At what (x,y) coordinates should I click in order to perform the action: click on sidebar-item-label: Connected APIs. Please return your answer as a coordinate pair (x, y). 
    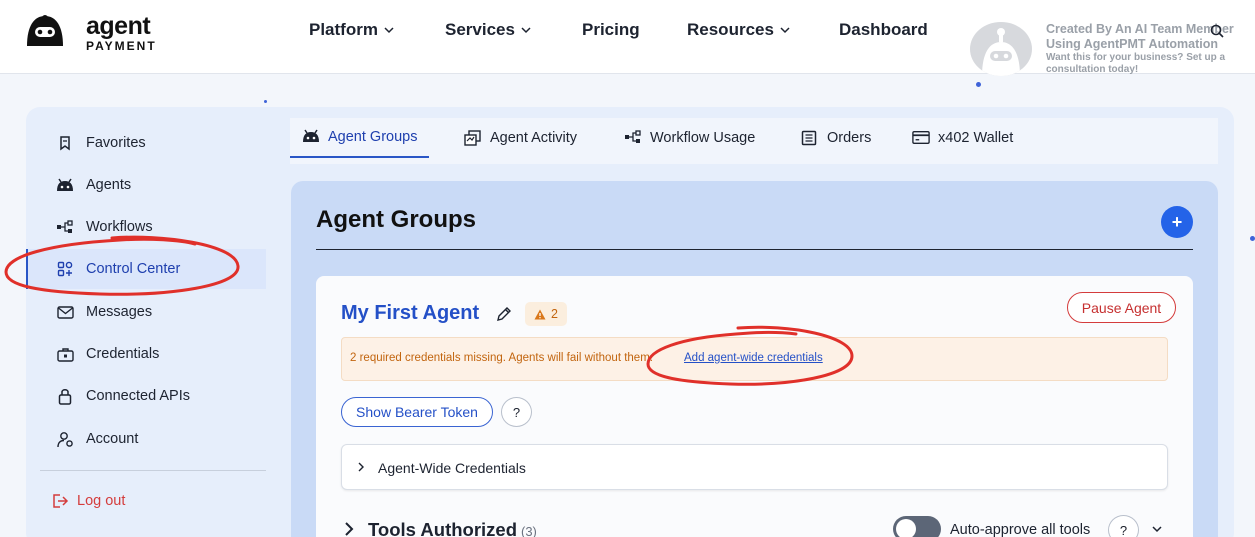
    Looking at the image, I should click on (138, 396).